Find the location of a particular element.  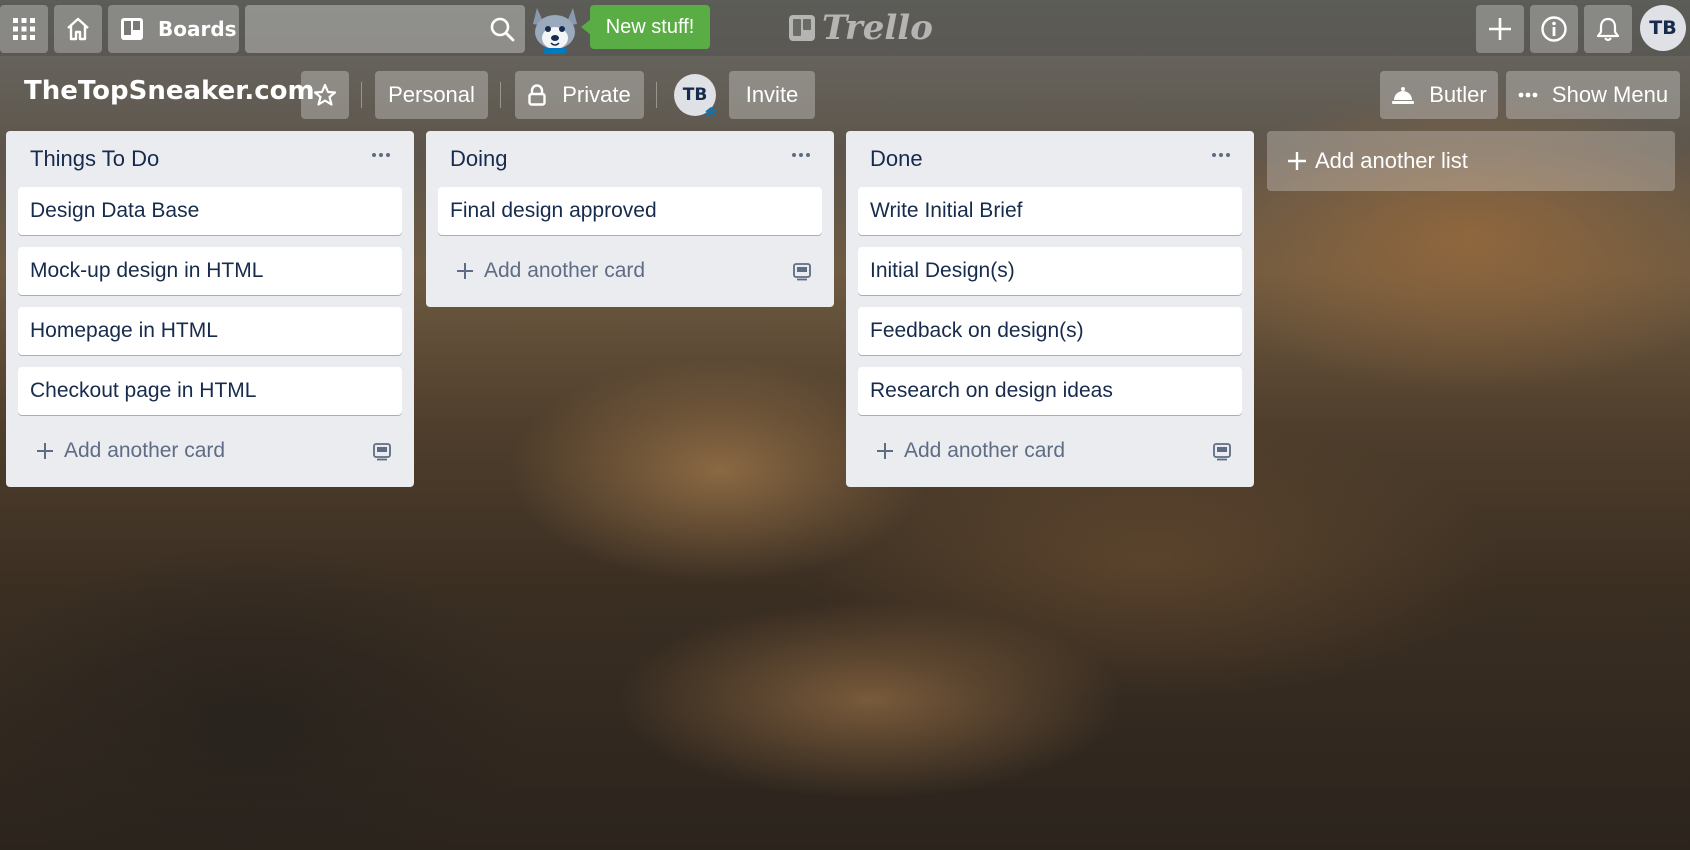

star-board-button is located at coordinates (325, 95).